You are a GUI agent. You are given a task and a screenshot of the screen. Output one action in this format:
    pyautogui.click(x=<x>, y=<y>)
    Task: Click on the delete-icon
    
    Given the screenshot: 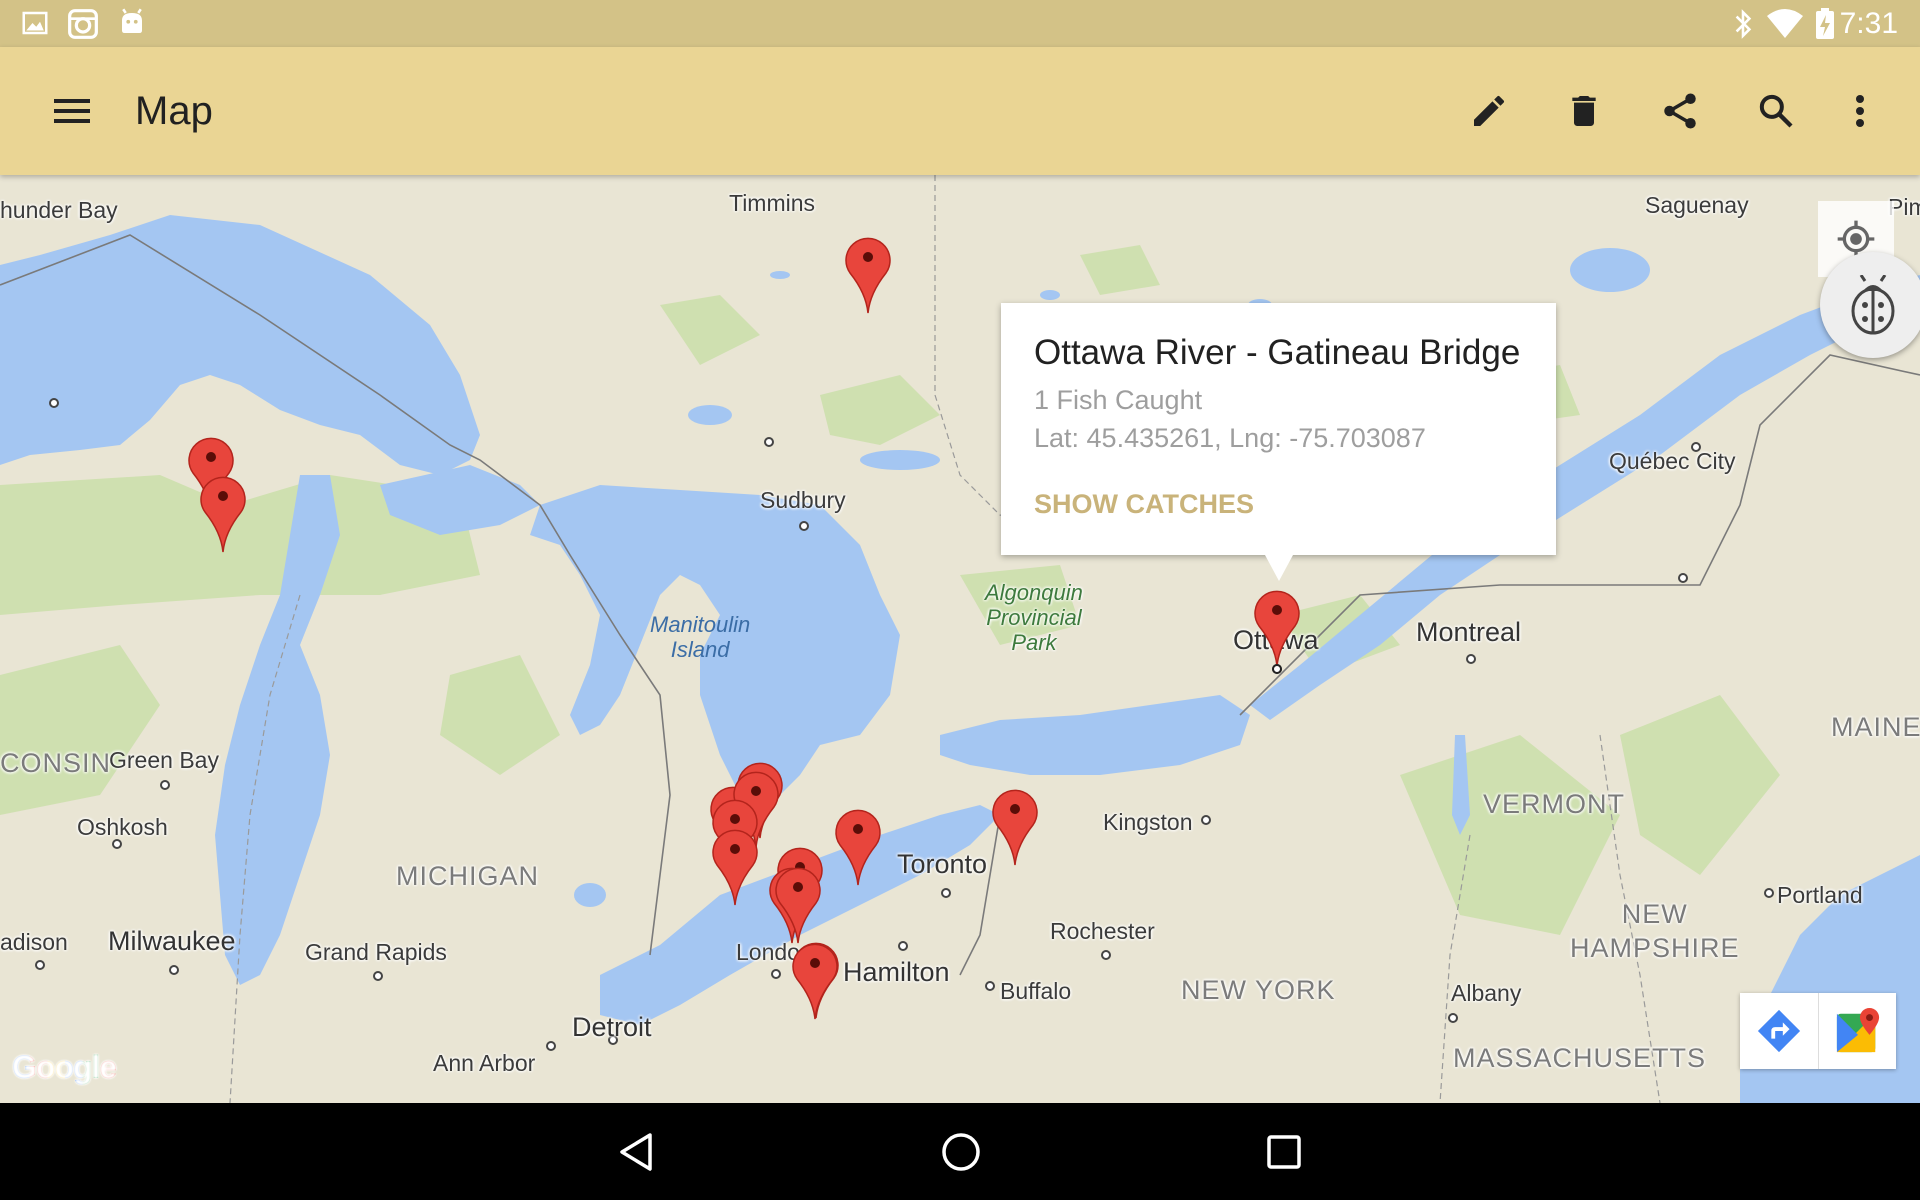 What is the action you would take?
    pyautogui.click(x=1584, y=111)
    